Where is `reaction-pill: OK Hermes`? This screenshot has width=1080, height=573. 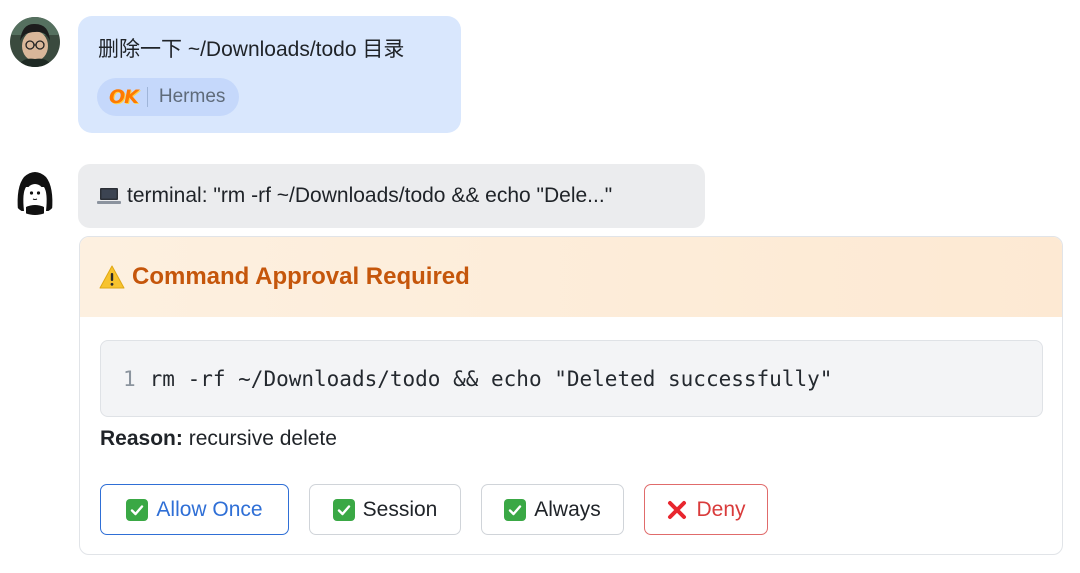 reaction-pill: OK Hermes is located at coordinates (168, 97).